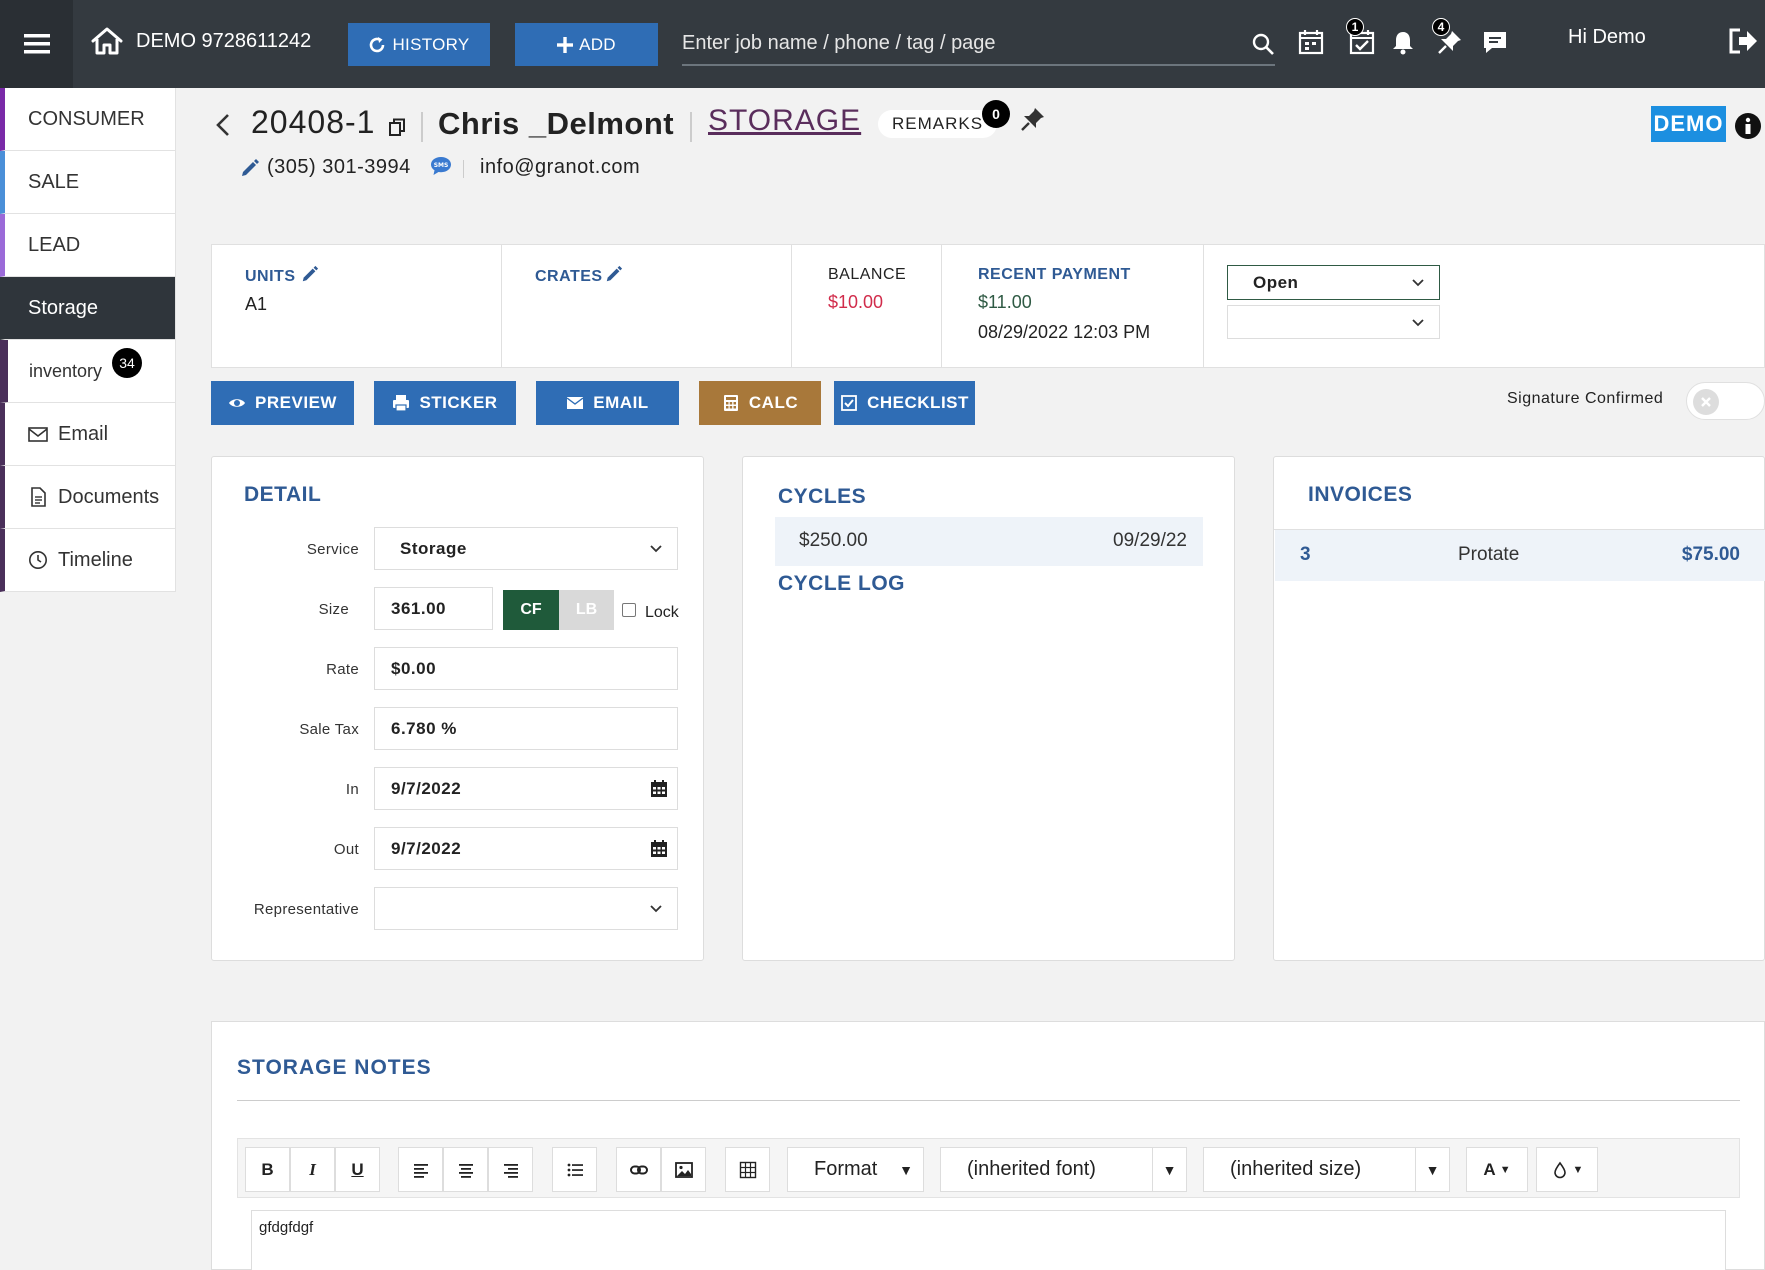 The image size is (1765, 1270). Describe the element at coordinates (66, 370) in the screenshot. I see `sidebar-item-label: inventory` at that location.